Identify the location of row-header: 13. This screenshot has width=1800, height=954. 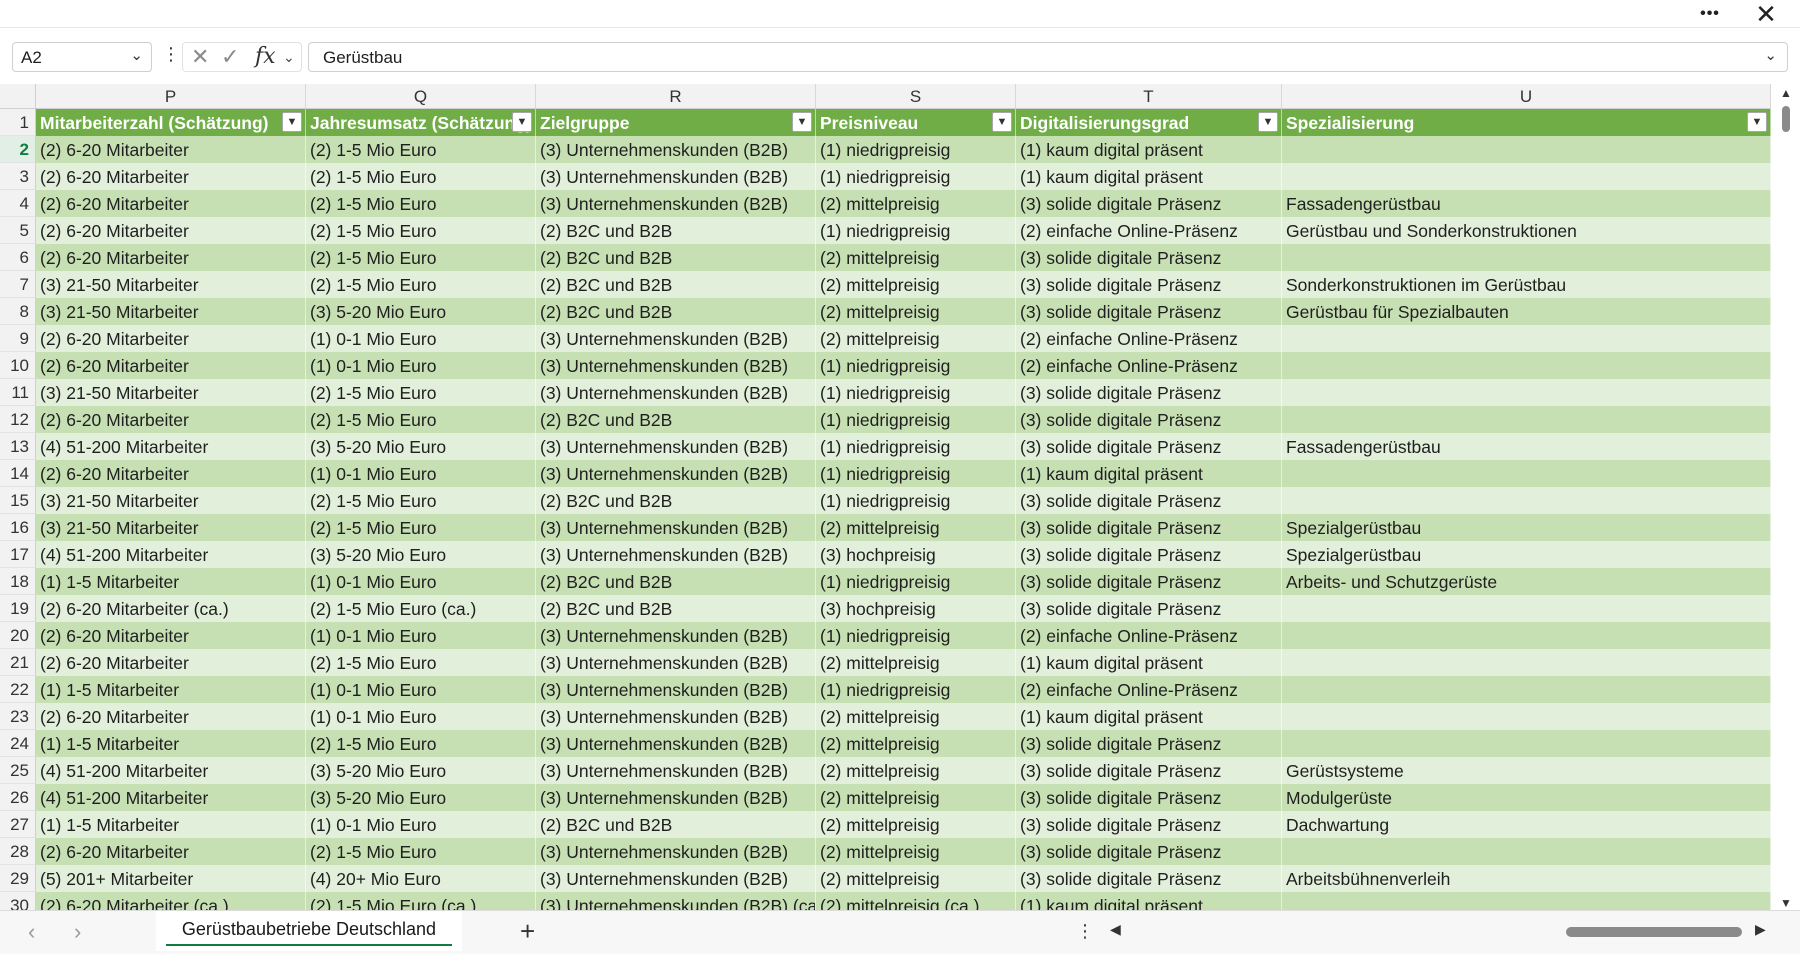
(18, 446).